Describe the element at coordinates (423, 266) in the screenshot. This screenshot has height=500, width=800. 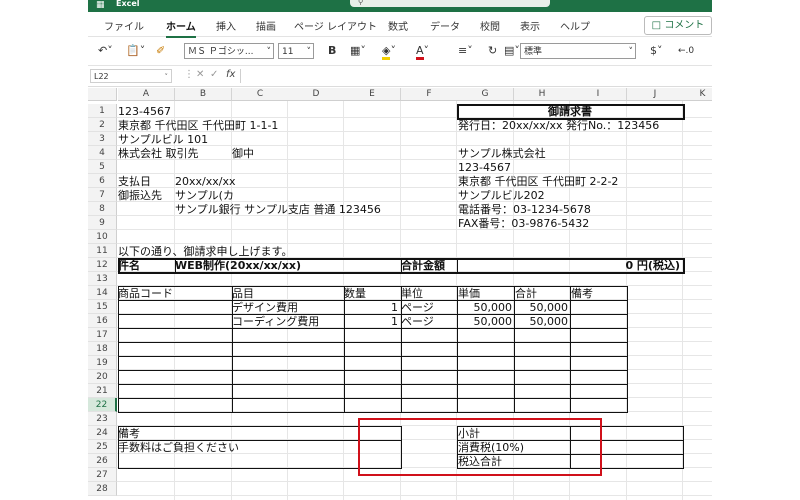
I see `cell-f12: 合計金額` at that location.